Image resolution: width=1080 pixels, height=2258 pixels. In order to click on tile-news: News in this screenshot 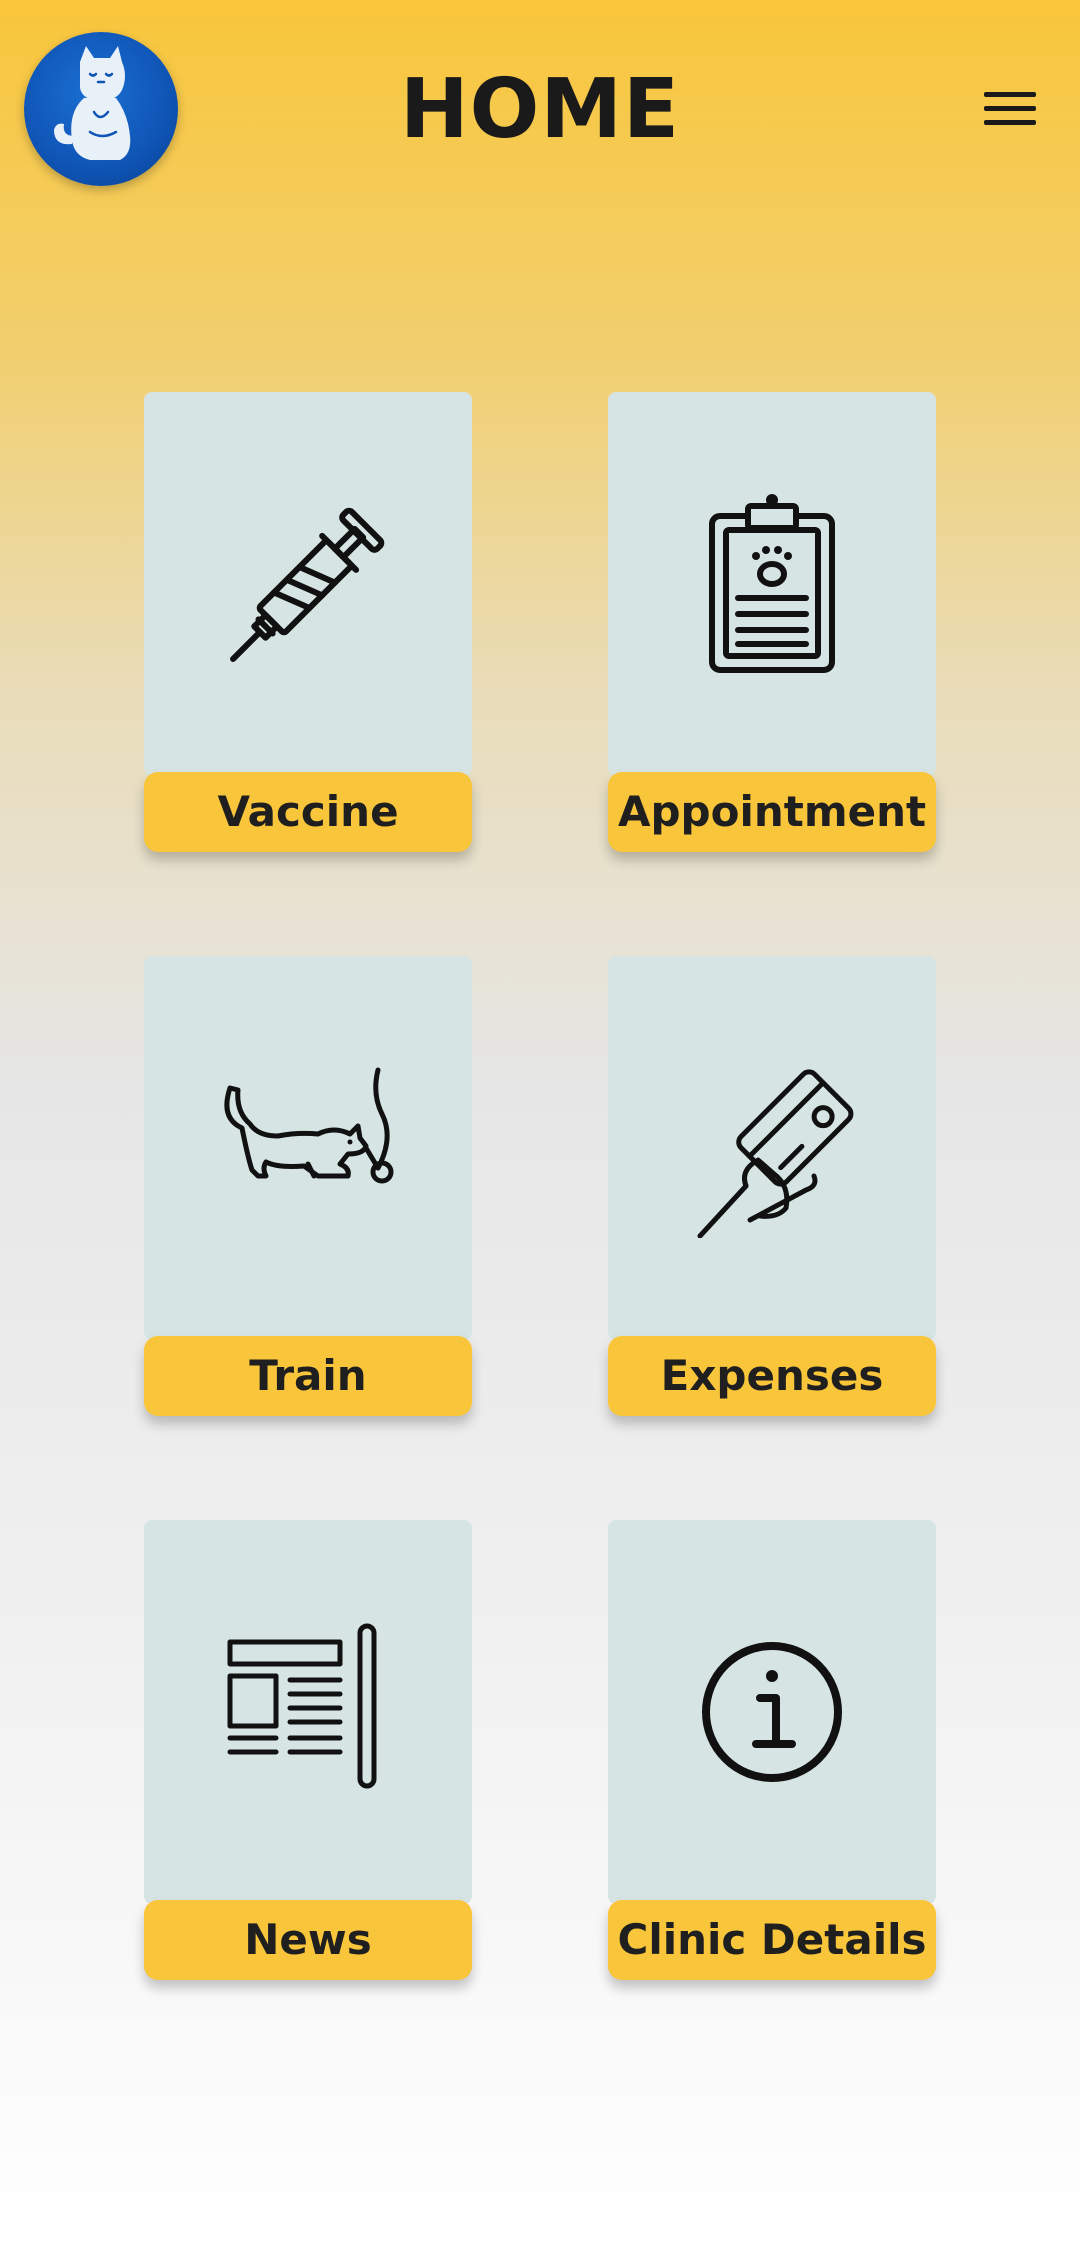, I will do `click(308, 1750)`.